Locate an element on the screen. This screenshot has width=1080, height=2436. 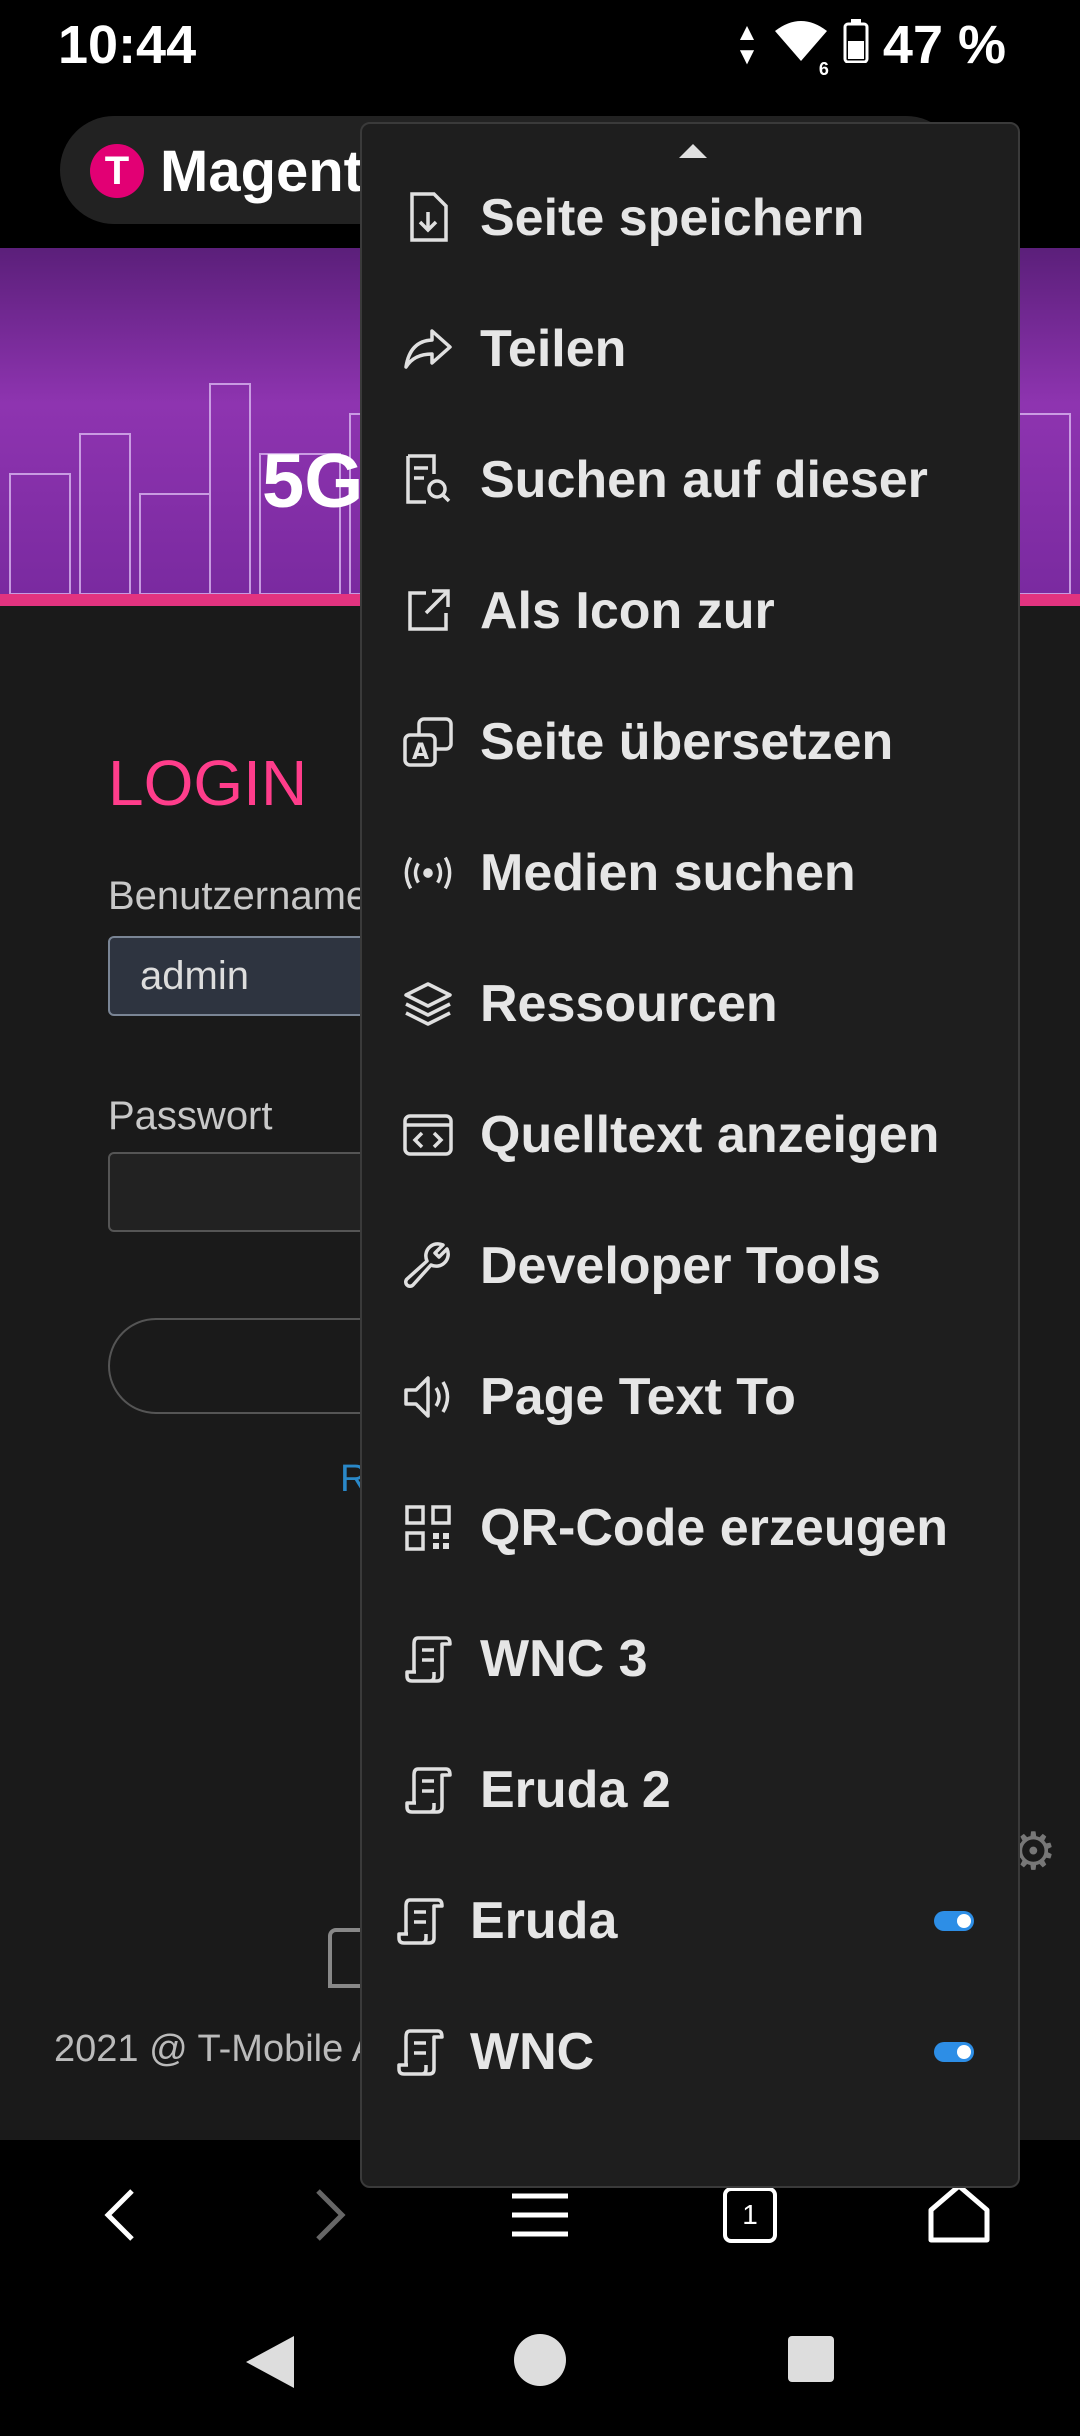
system-recents-icon is located at coordinates (811, 2359).